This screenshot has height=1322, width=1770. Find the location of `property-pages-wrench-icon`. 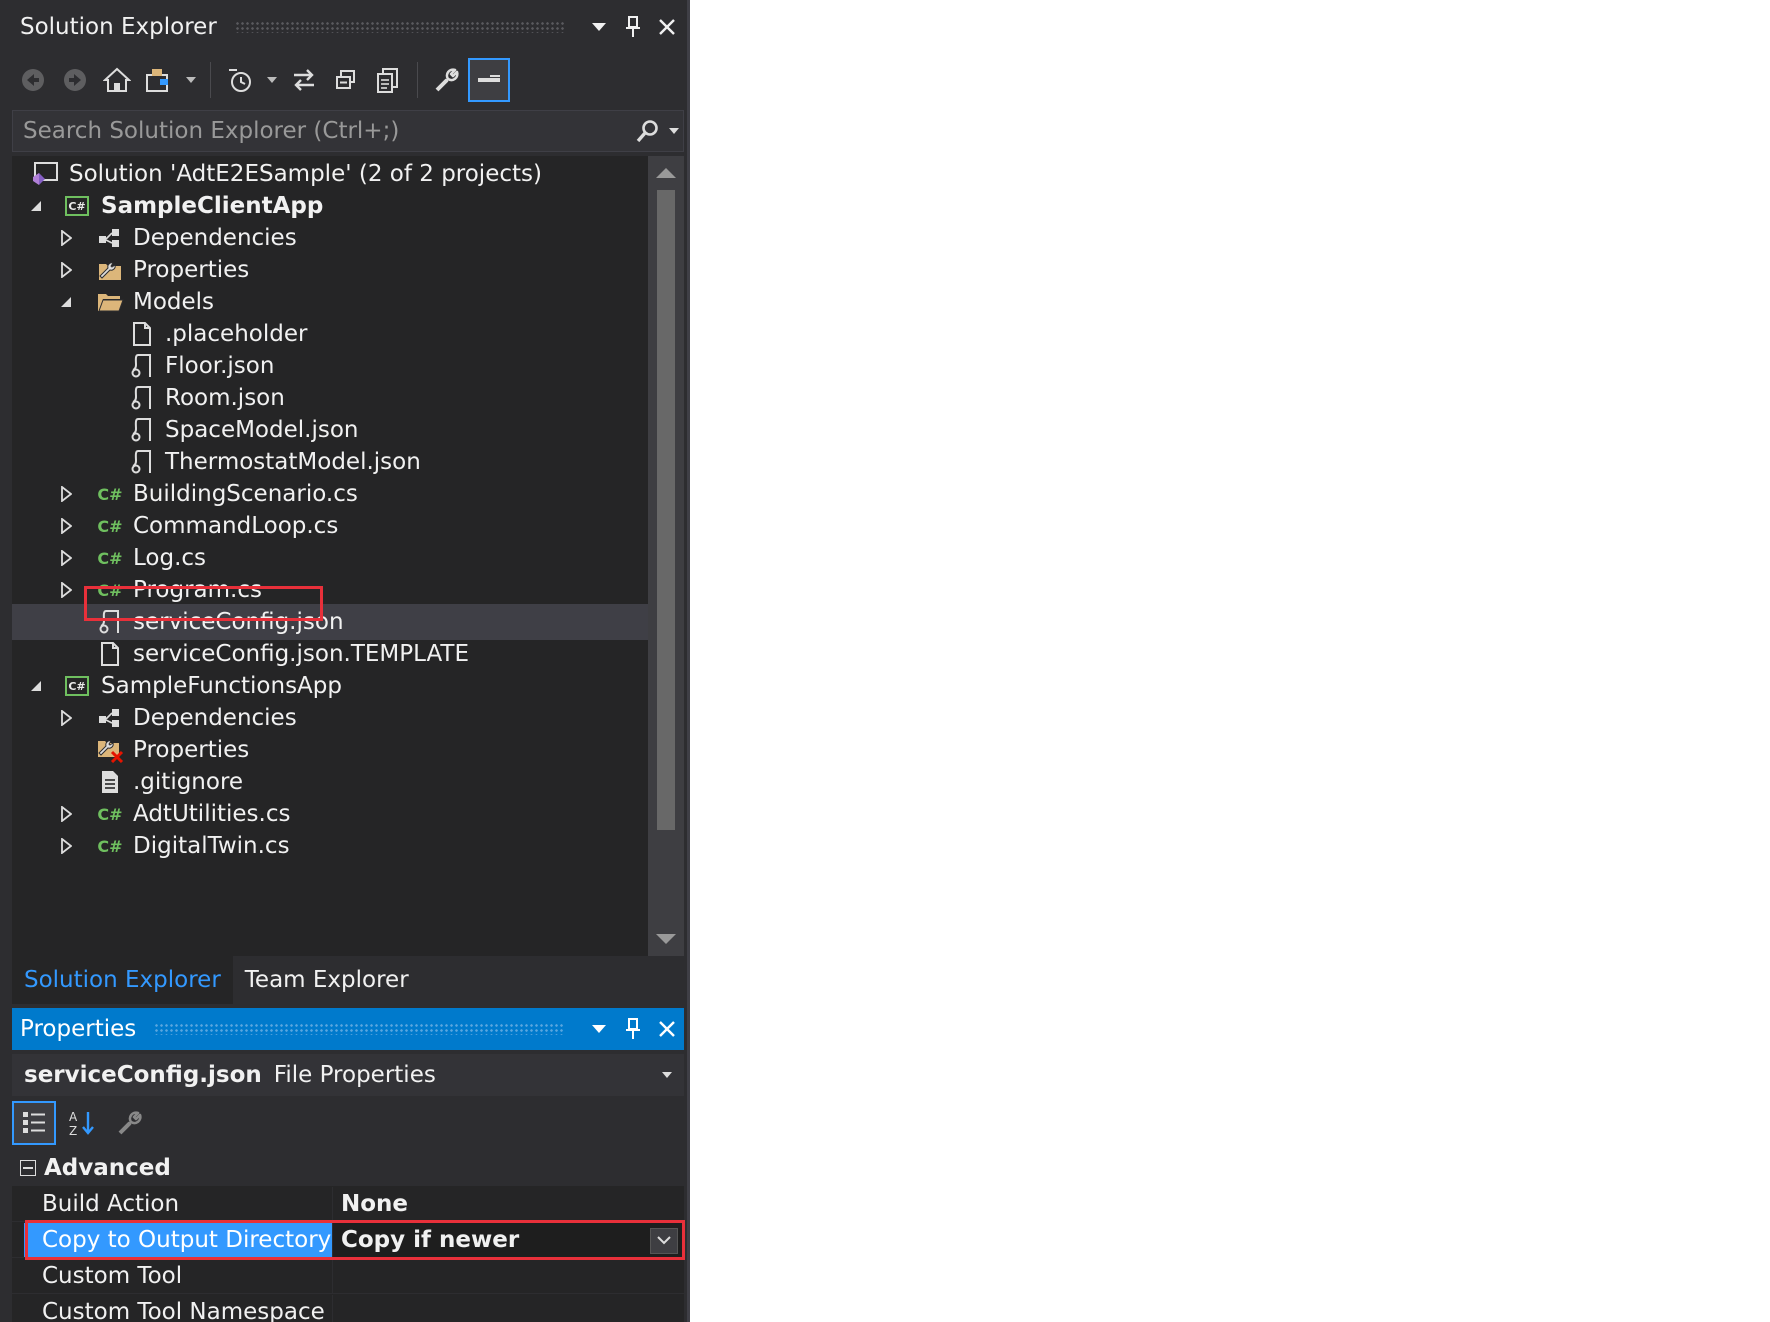

property-pages-wrench-icon is located at coordinates (130, 1123).